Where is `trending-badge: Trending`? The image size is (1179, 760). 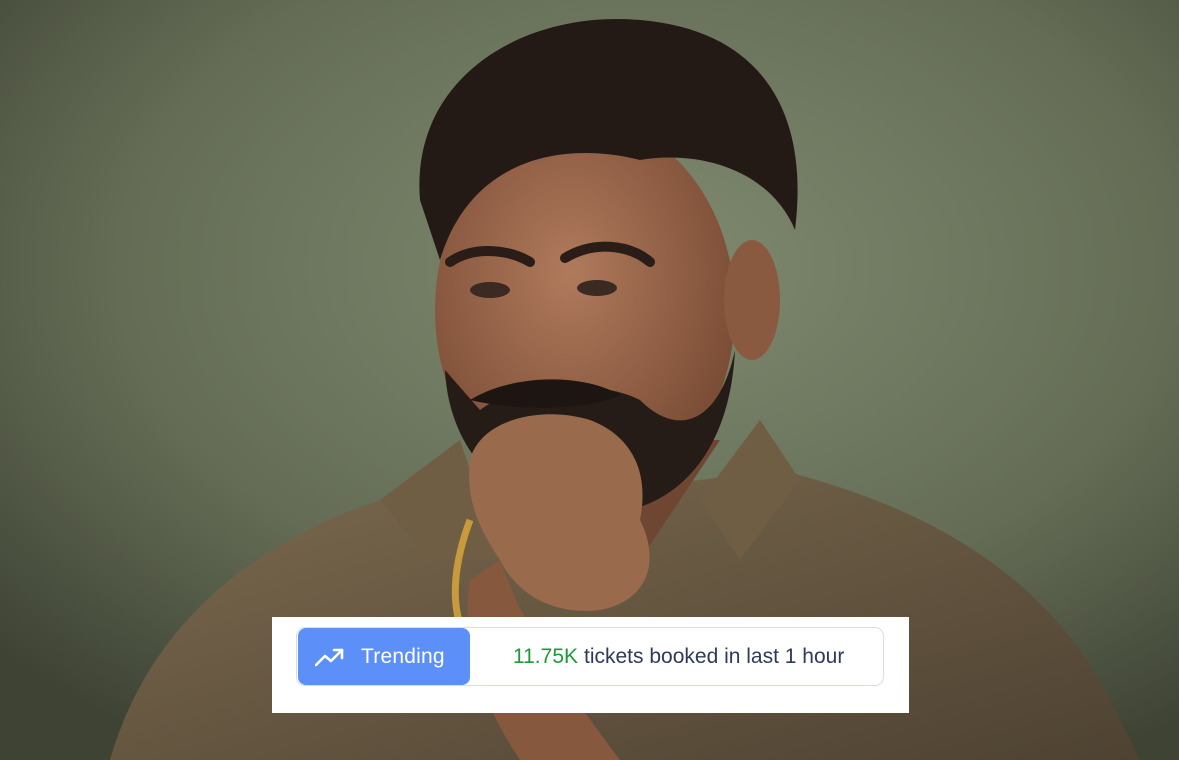
trending-badge: Trending is located at coordinates (384, 656).